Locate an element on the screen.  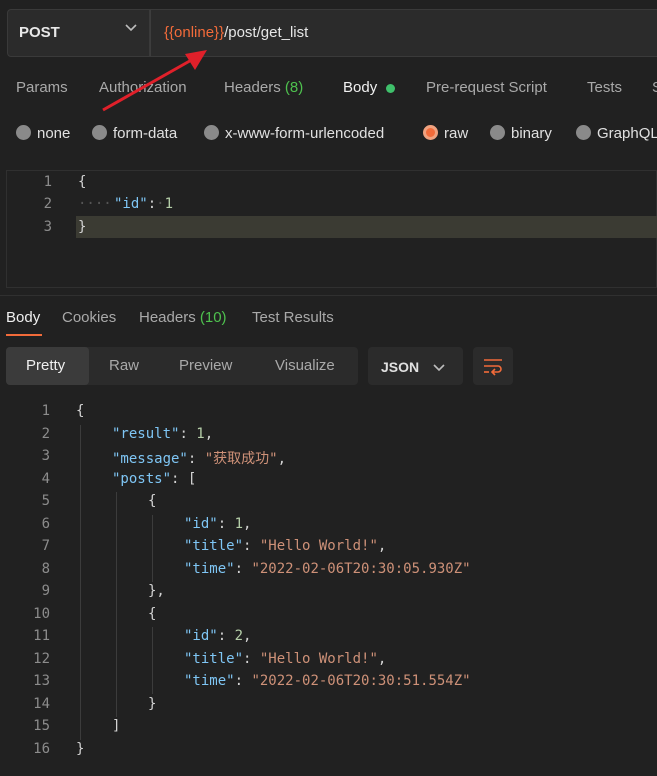
line-number: 9 is located at coordinates (45, 591).